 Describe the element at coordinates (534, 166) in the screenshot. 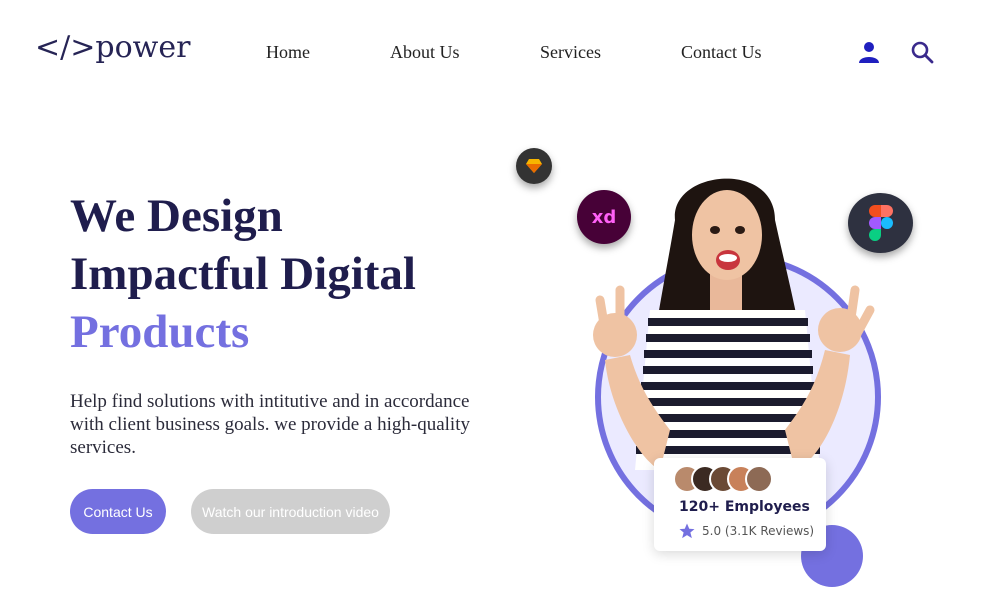

I see `sketch-icon` at that location.